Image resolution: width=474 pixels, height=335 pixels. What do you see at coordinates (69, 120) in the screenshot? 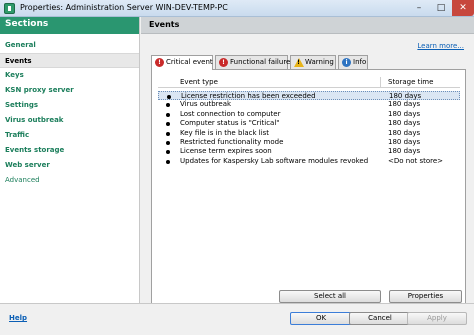
I see `sidebar-item-virus-outbreak: Virus outbreak` at bounding box center [69, 120].